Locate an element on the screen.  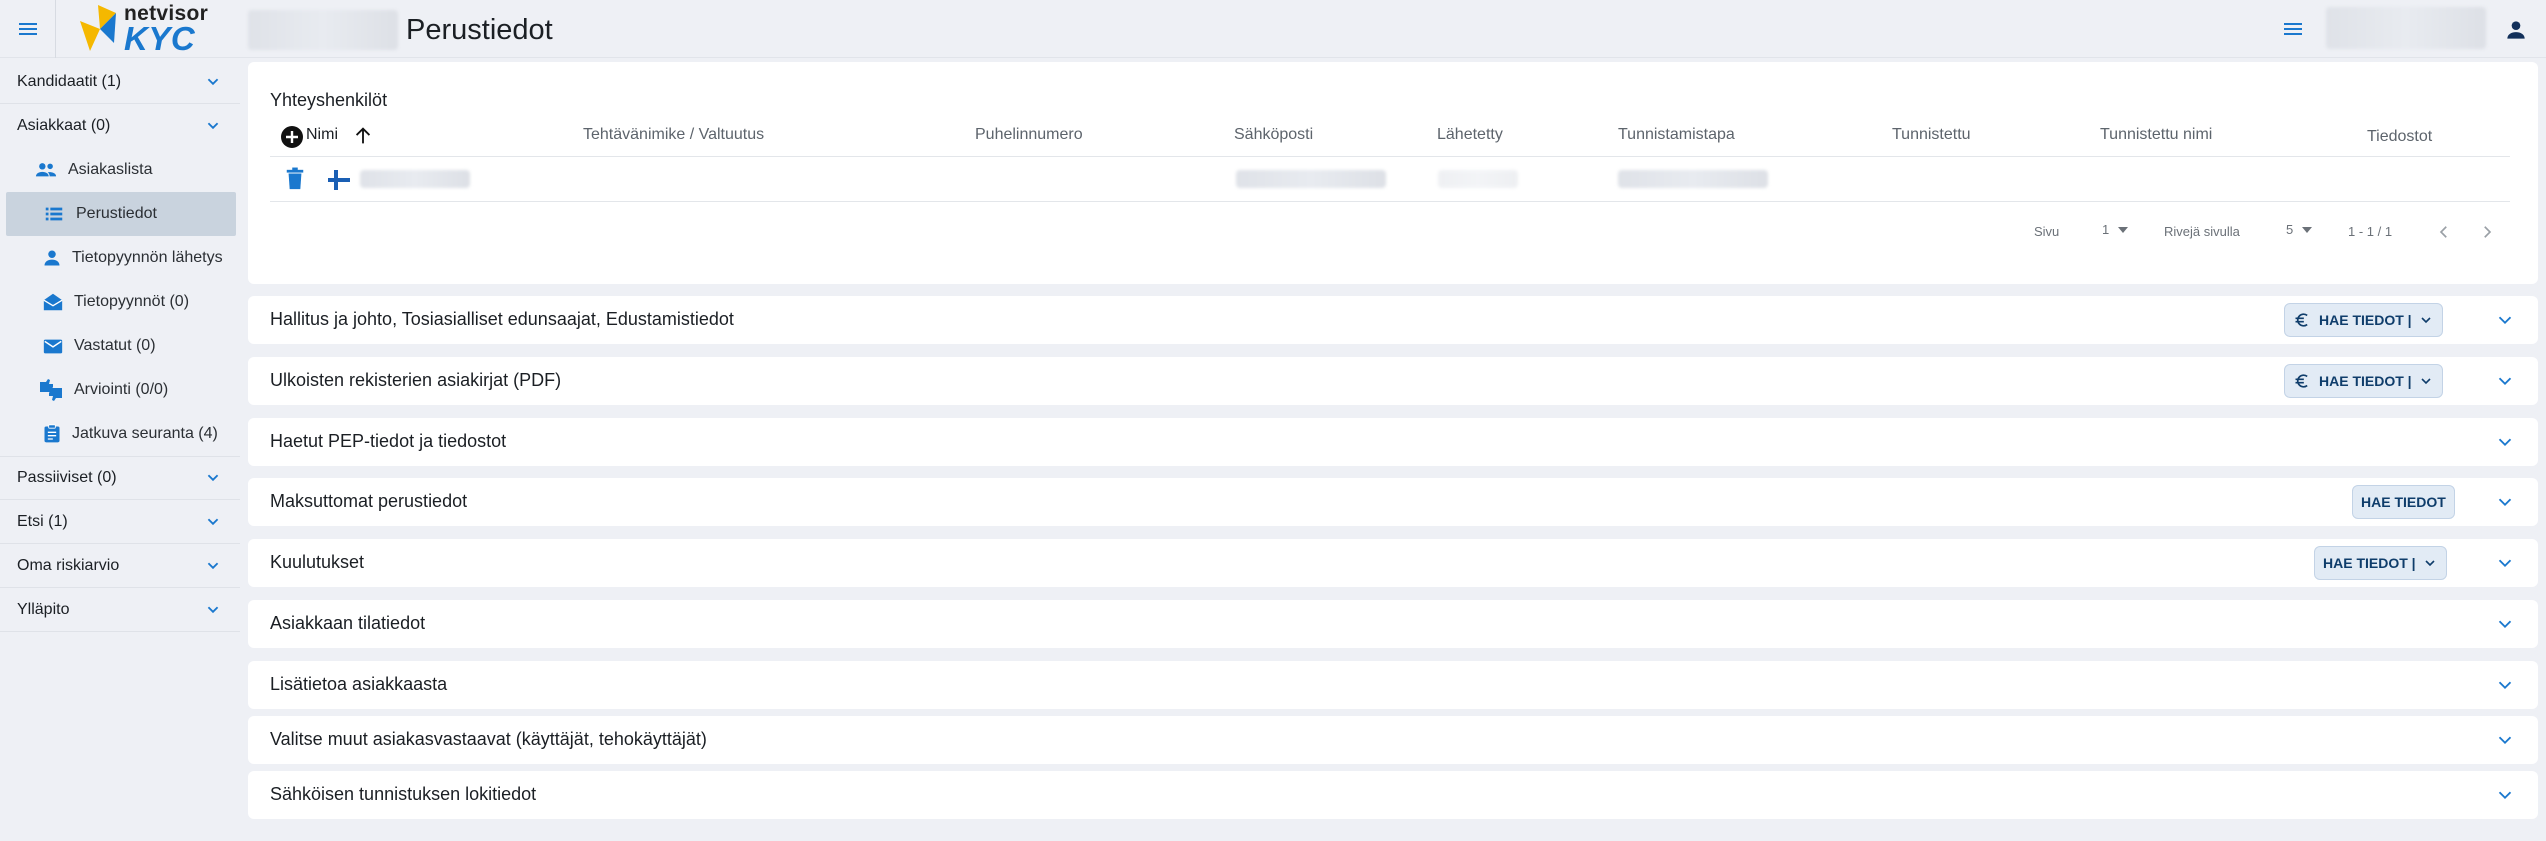
hae-tiedot-button: HAE TIEDOT is located at coordinates (2403, 502).